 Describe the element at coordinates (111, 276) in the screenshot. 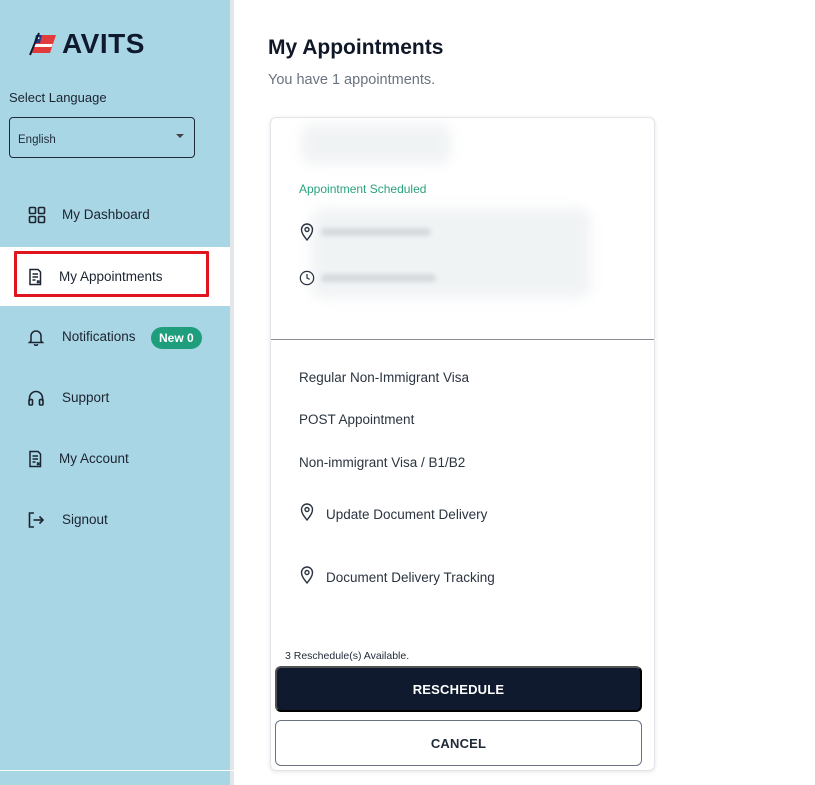

I see `sidebar-item-label: My Appointments` at that location.